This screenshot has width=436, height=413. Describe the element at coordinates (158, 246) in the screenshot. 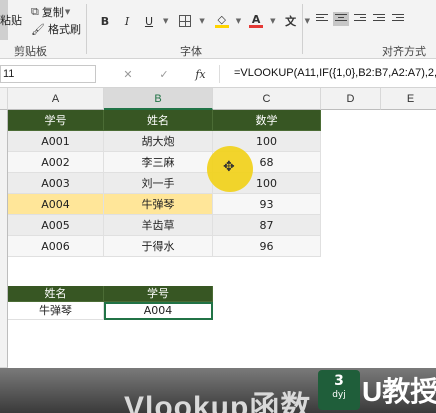

I see `table-cell: 于得水` at that location.